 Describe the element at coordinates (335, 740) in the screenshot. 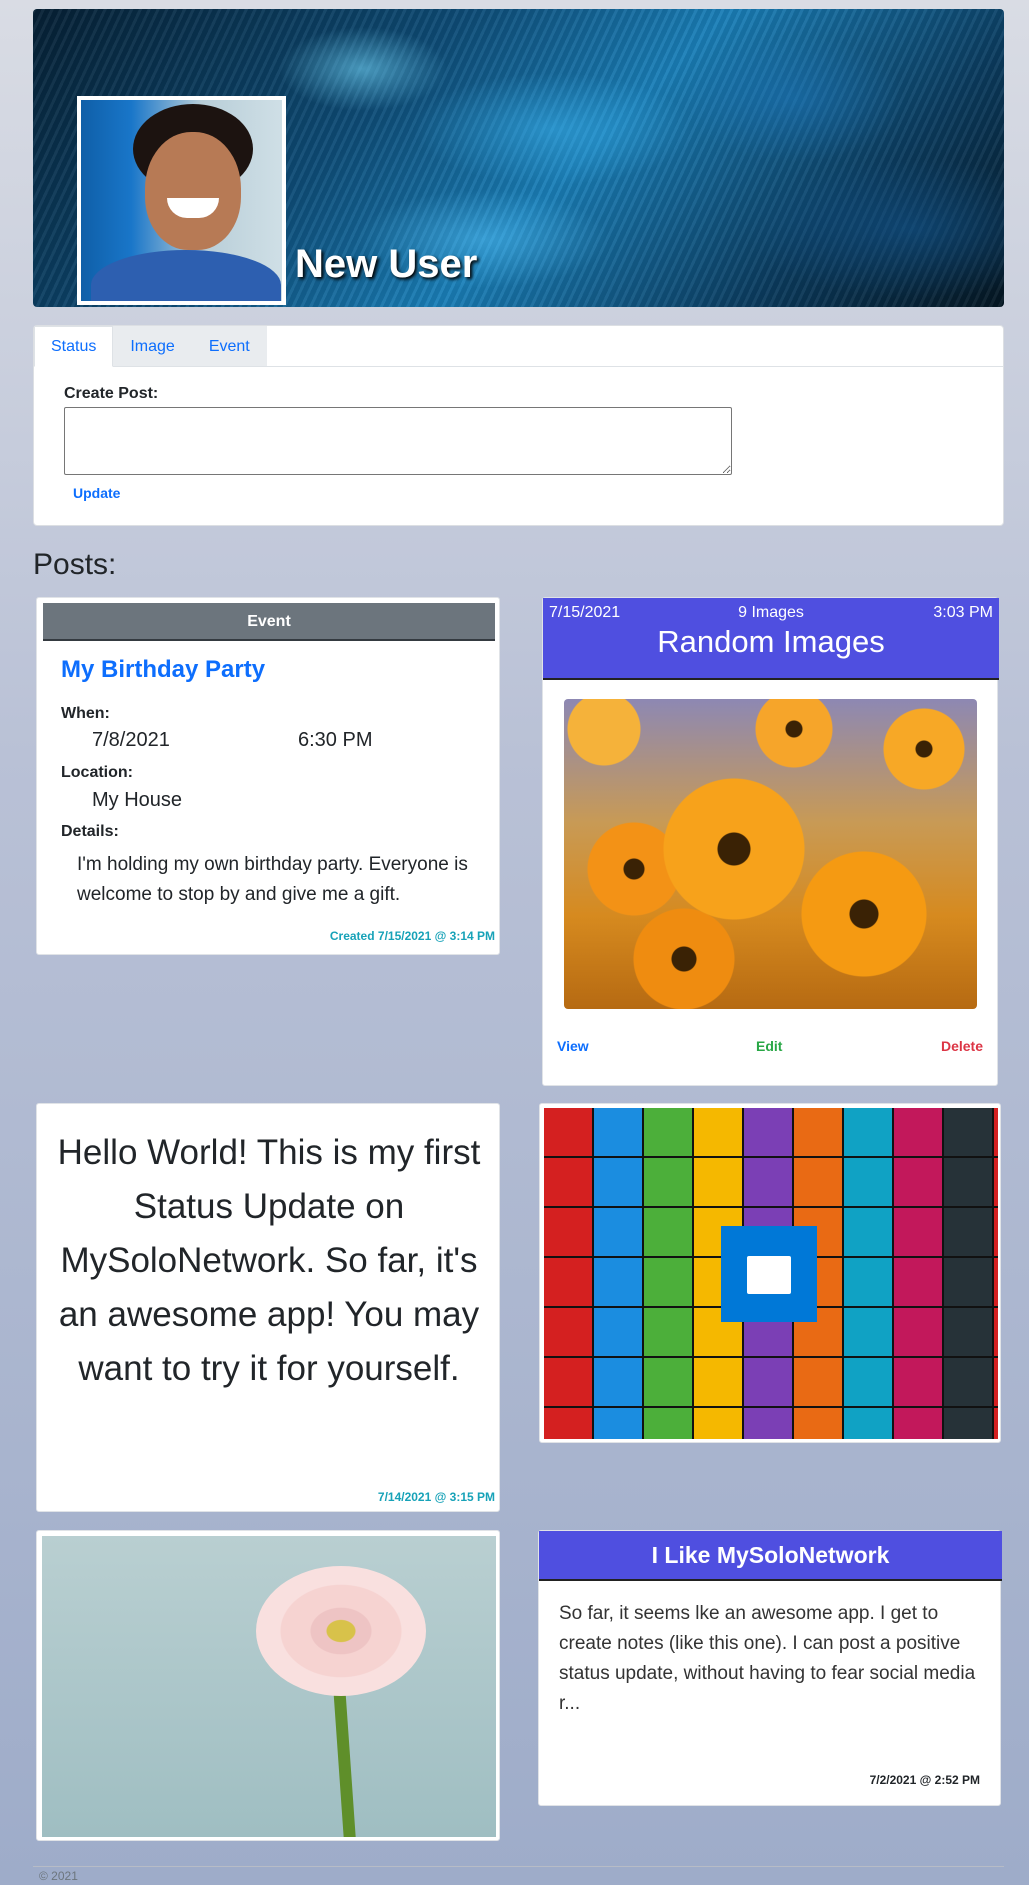

I see `event-time: 6:30 PM` at that location.